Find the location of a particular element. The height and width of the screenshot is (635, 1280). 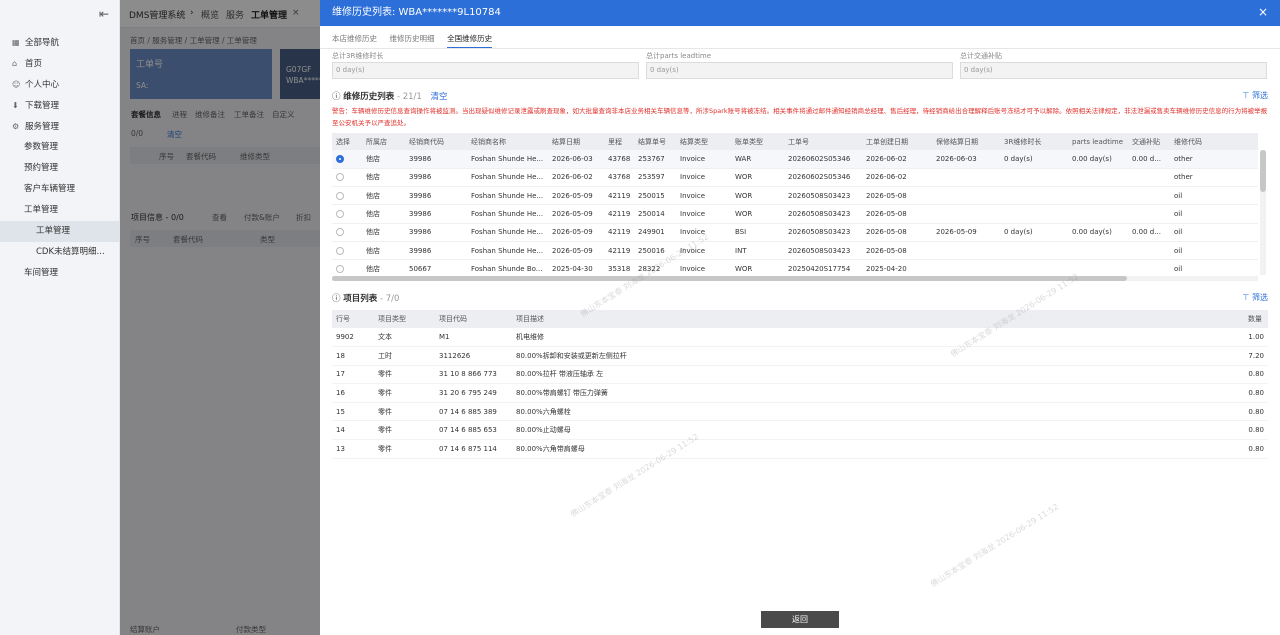

col-type: 项目类型 is located at coordinates (404, 319).